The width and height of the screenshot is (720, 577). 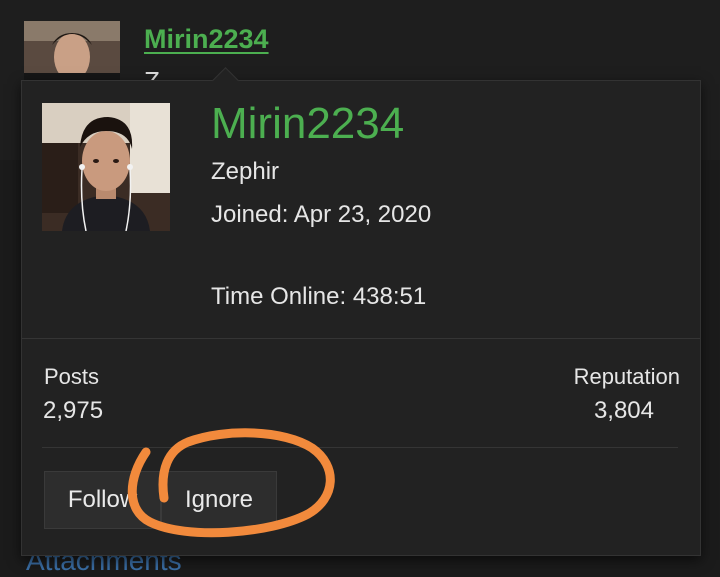 I want to click on posts-label: Posts, so click(x=72, y=376).